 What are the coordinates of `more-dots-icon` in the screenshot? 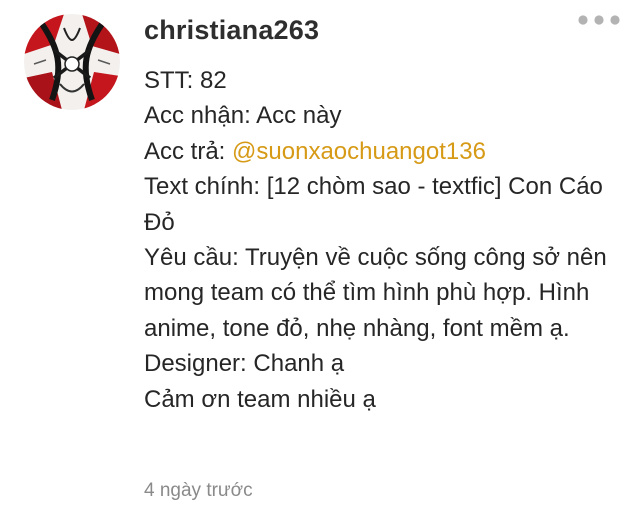 It's located at (599, 20).